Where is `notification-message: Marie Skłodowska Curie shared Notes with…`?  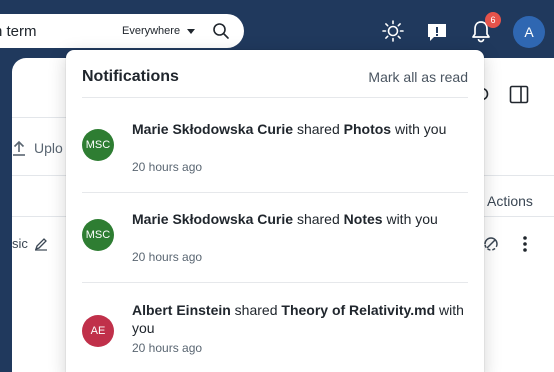
notification-message: Marie Skłodowska Curie shared Notes with… is located at coordinates (300, 219).